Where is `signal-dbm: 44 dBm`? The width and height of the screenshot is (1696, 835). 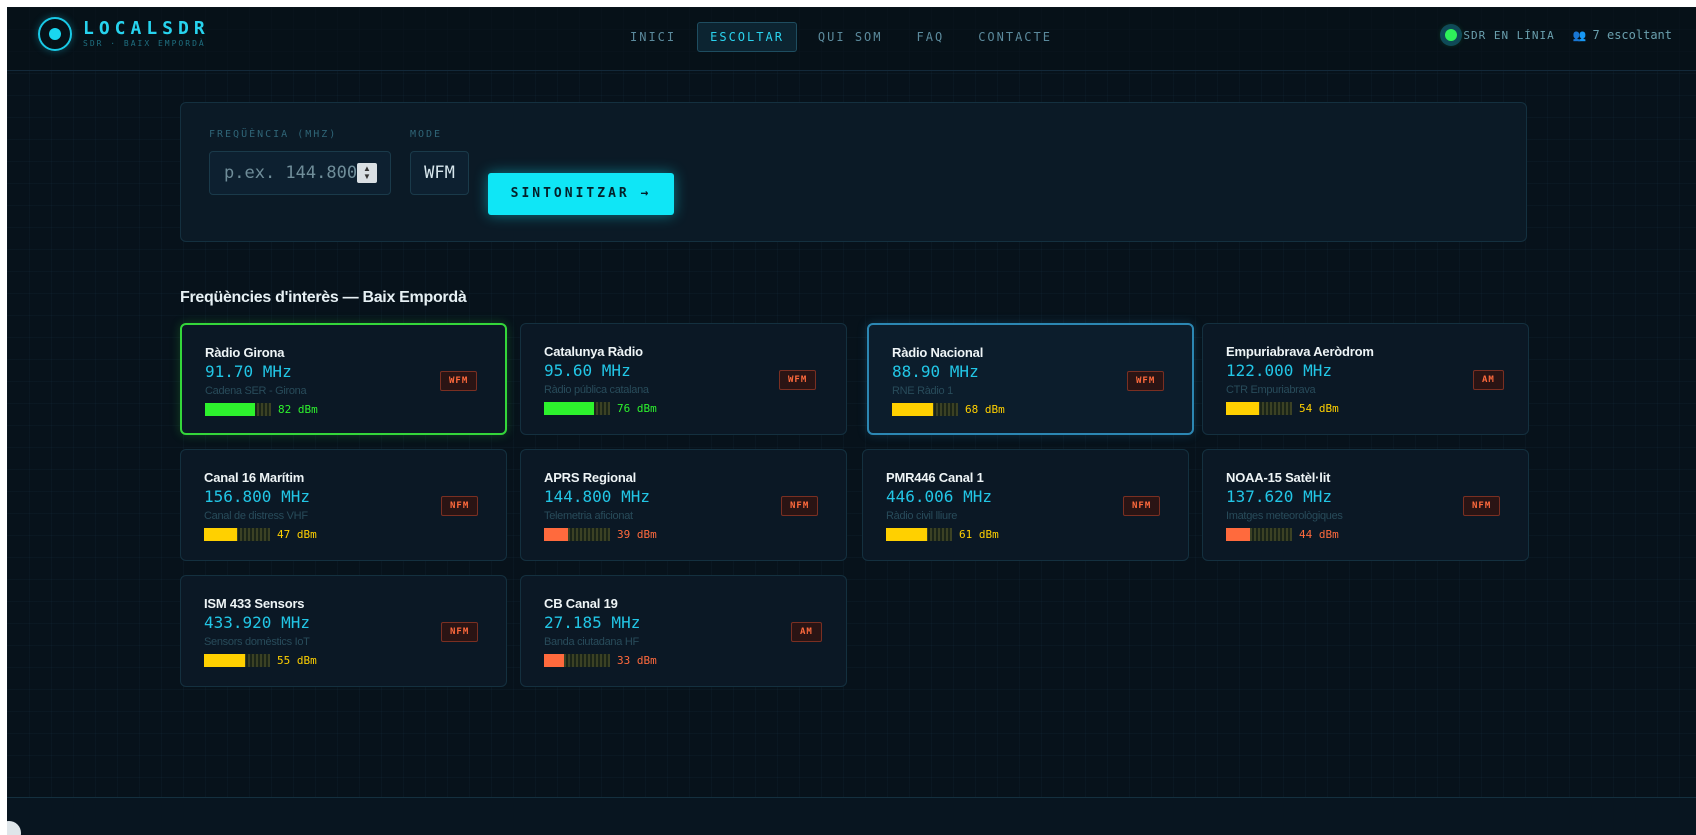 signal-dbm: 44 dBm is located at coordinates (1319, 534).